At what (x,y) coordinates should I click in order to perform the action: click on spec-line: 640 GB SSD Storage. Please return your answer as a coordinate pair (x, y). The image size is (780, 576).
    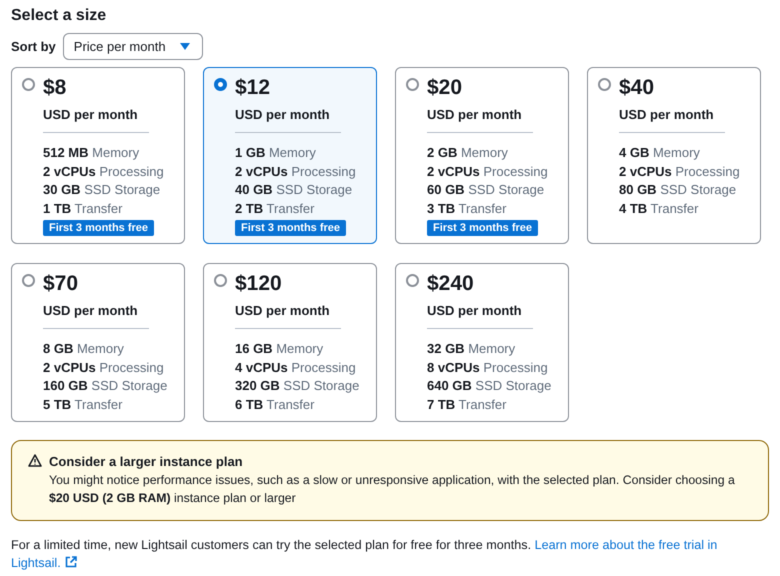
    Looking at the image, I should click on (489, 386).